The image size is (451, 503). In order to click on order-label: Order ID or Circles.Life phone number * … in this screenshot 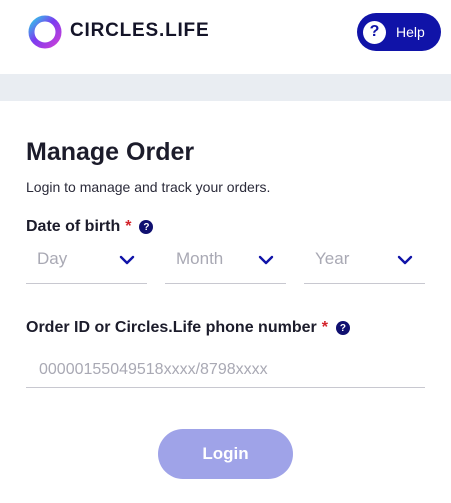, I will do `click(188, 328)`.